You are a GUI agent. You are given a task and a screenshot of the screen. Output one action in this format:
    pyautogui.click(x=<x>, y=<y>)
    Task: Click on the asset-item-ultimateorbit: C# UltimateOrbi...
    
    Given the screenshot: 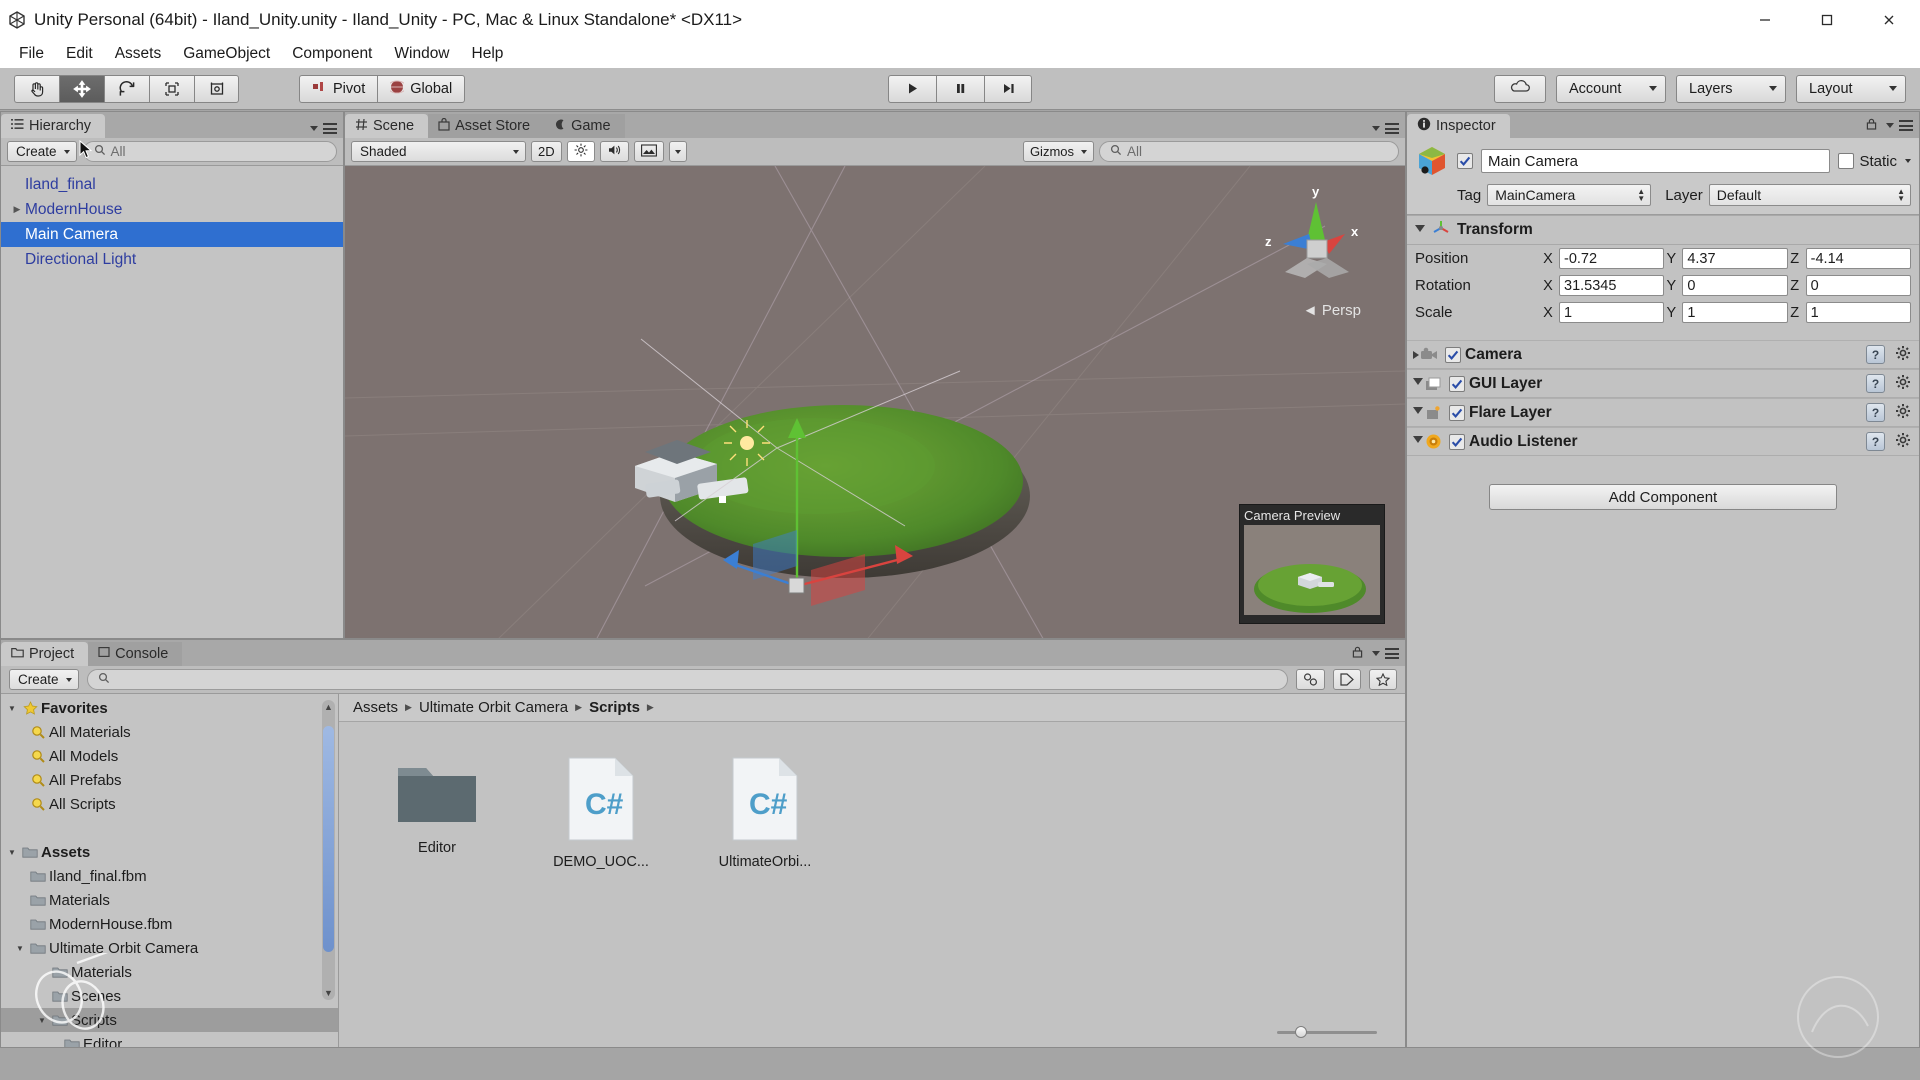 What is the action you would take?
    pyautogui.click(x=765, y=813)
    